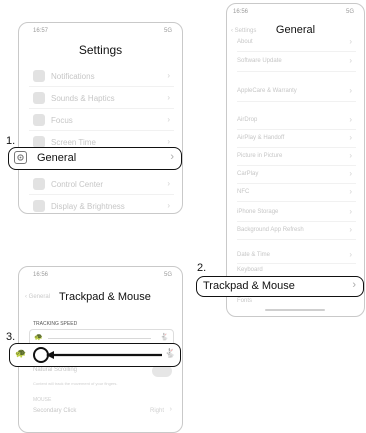 The height and width of the screenshot is (433, 366). I want to click on sun-icon, so click(39, 206).